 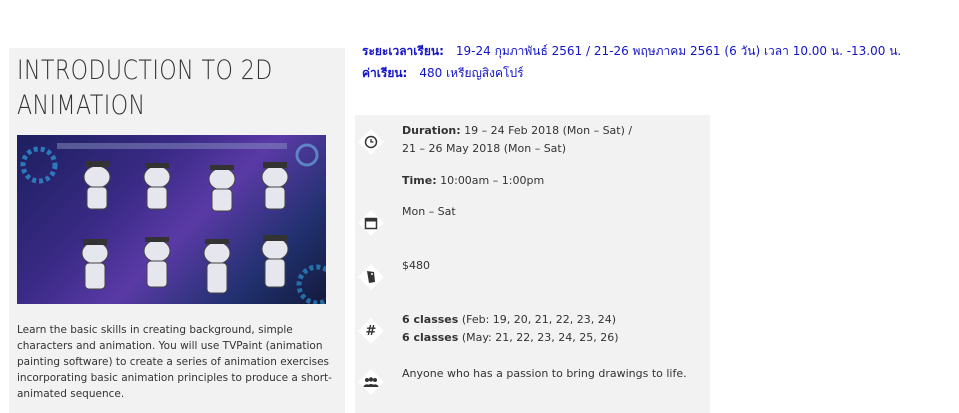 What do you see at coordinates (429, 211) in the screenshot?
I see `days-detail: Mon – Sat` at bounding box center [429, 211].